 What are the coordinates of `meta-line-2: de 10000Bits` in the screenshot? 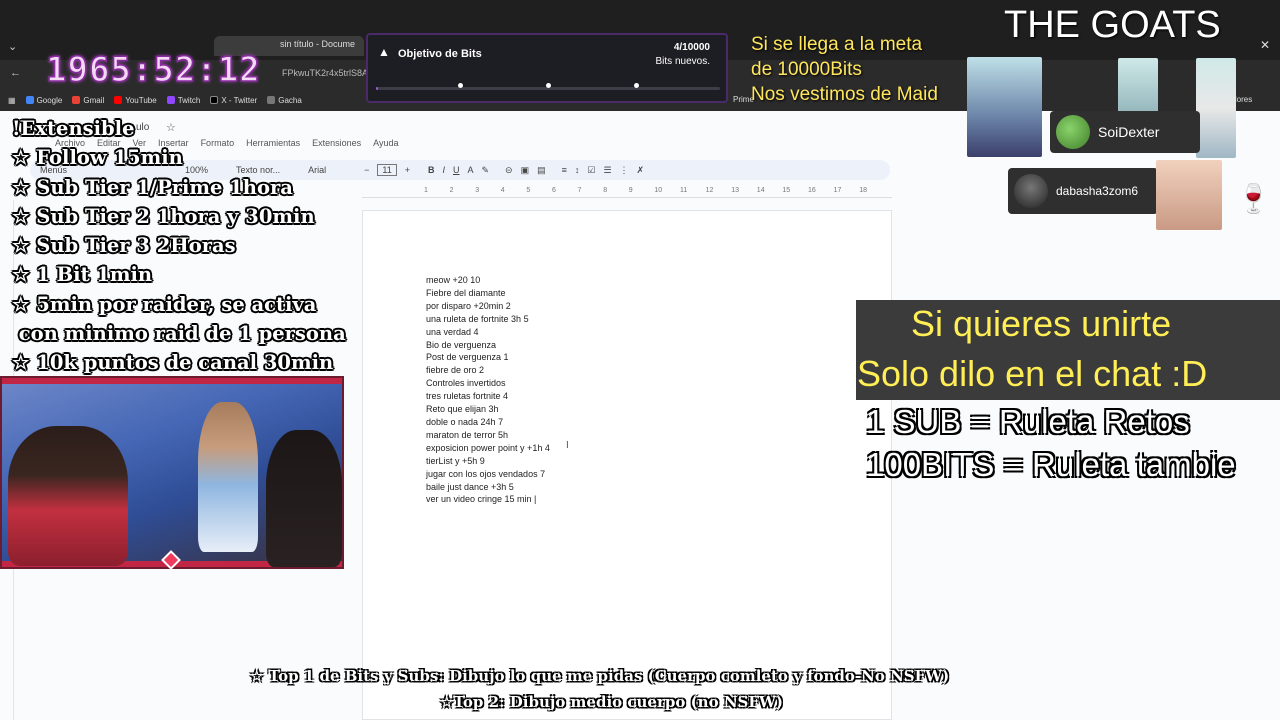 It's located at (806, 69).